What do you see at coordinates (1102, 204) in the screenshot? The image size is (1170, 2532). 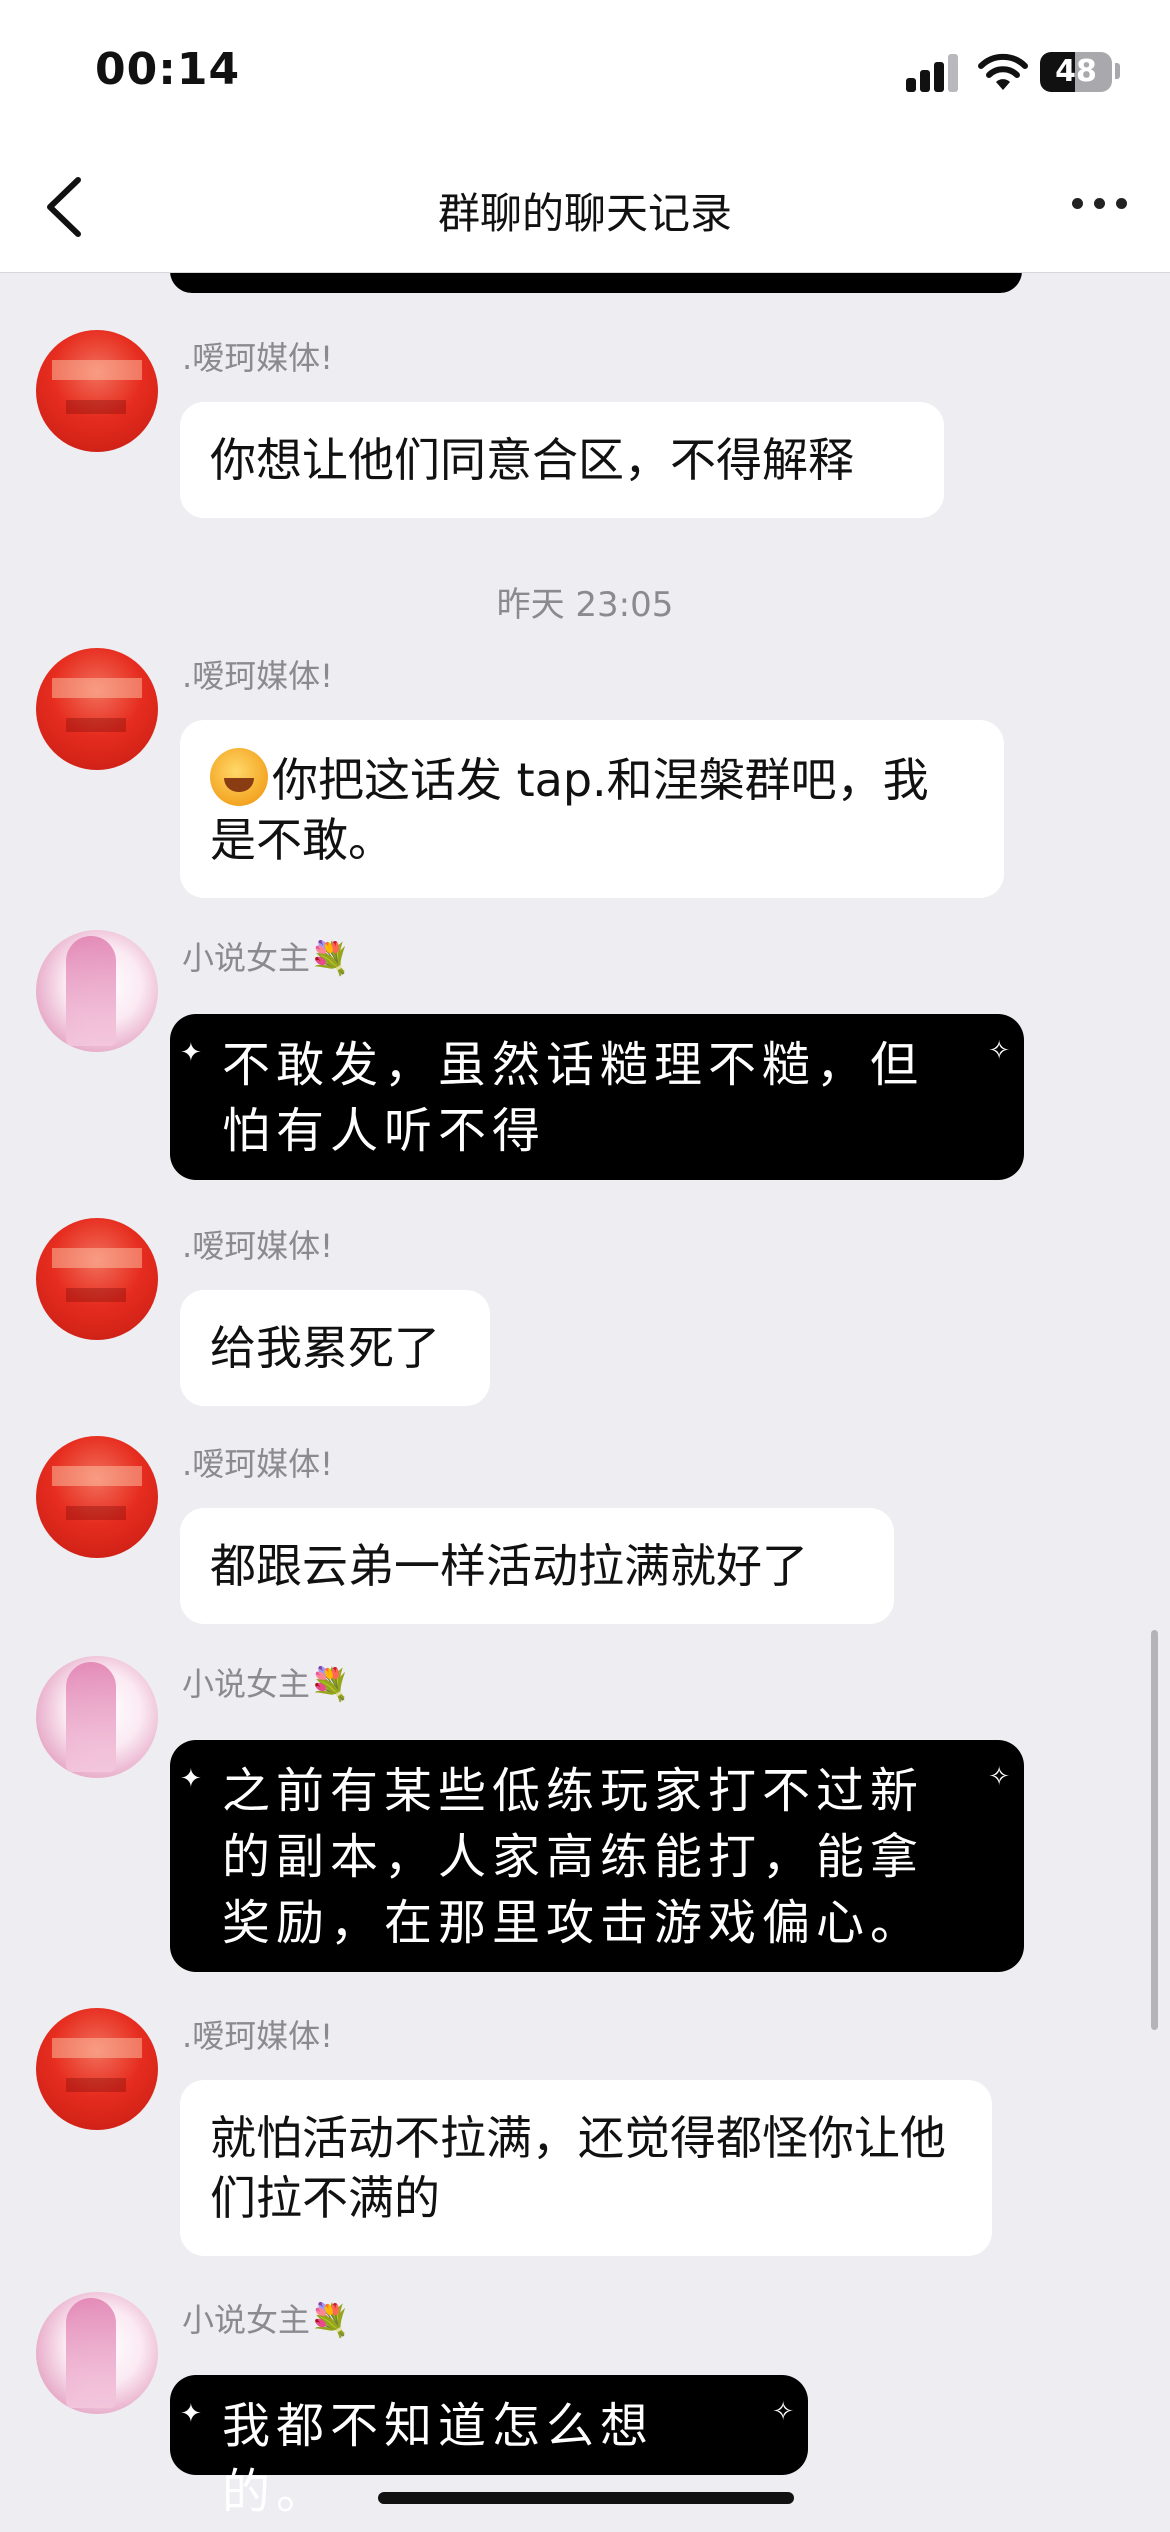 I see `more-dots-icon` at bounding box center [1102, 204].